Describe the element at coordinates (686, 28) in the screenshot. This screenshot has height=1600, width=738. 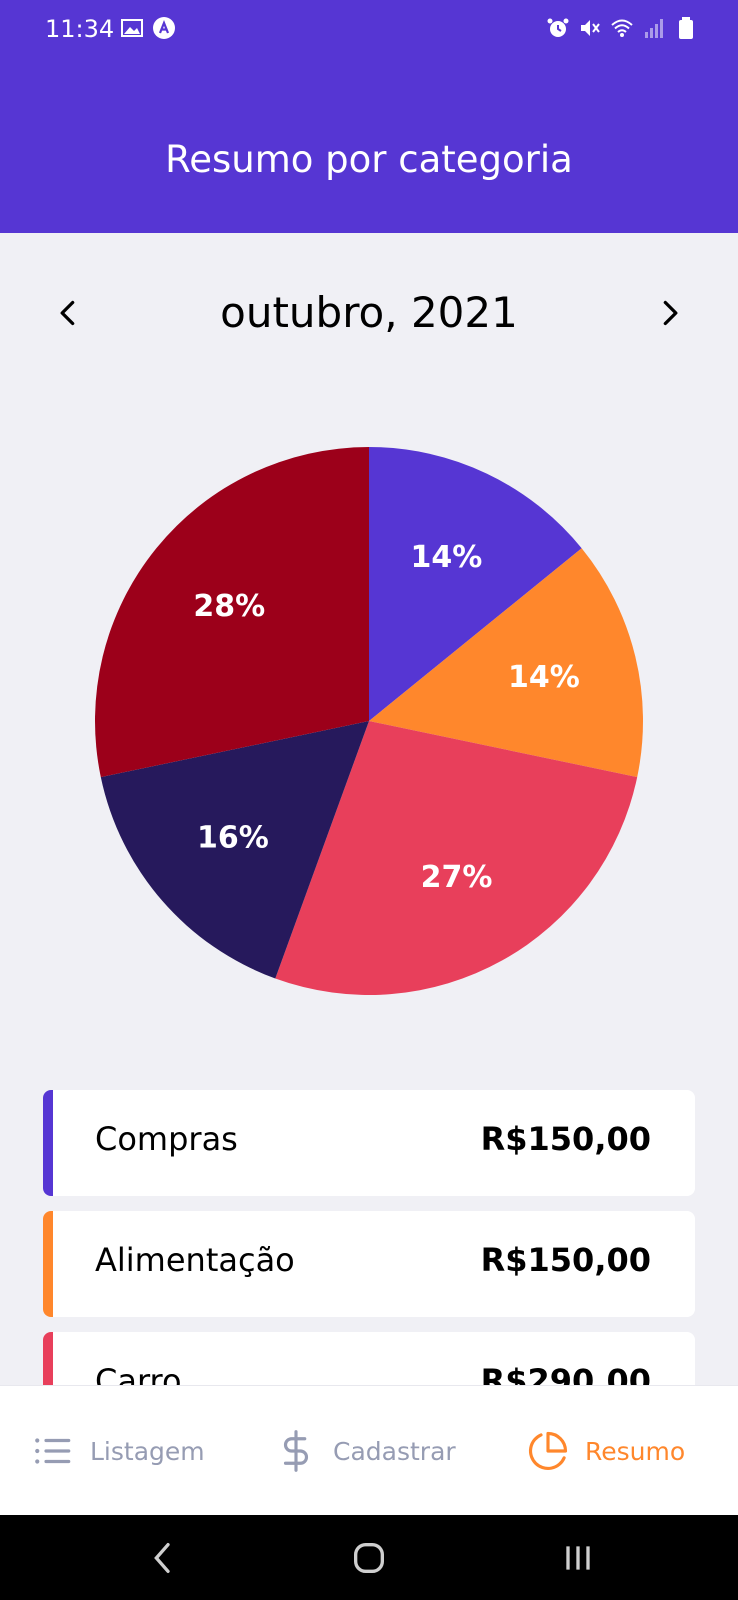
I see `battery-icon` at that location.